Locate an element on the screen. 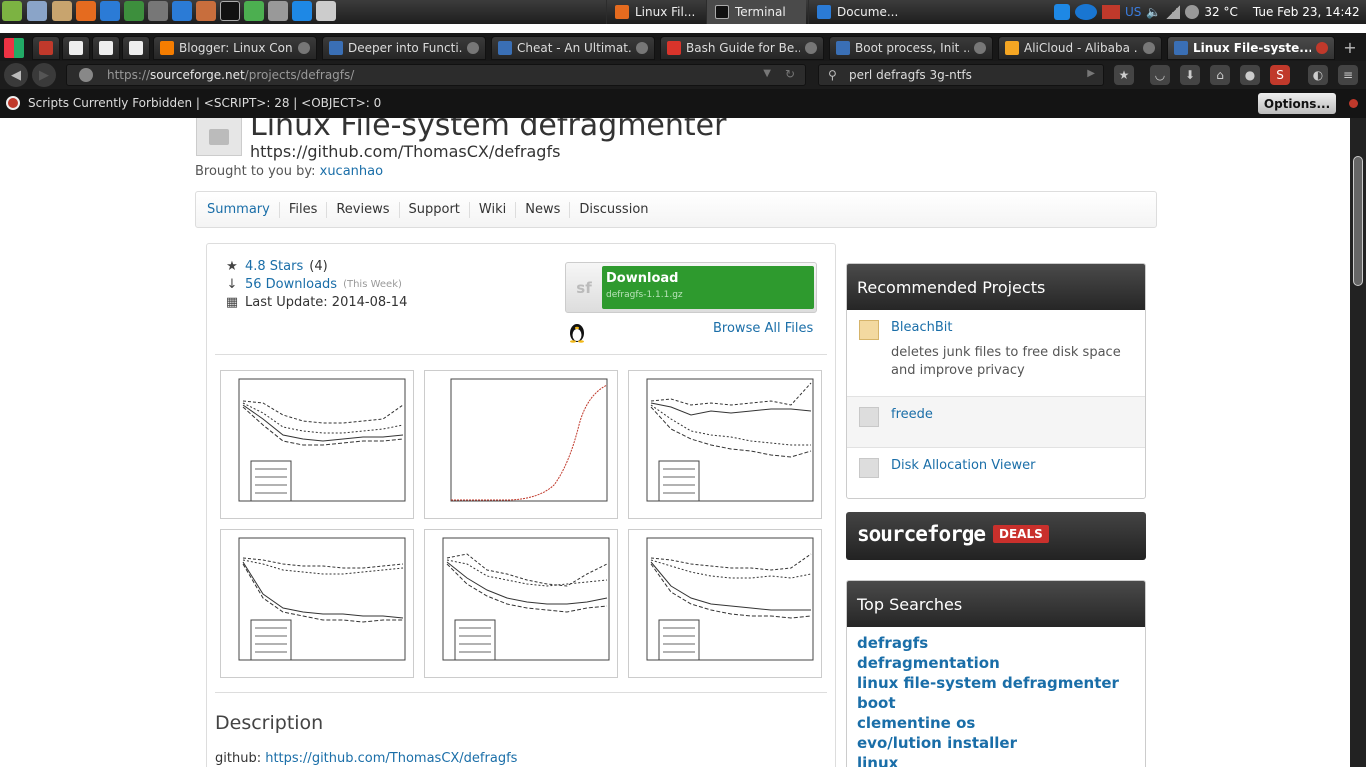  window-icon is located at coordinates (326, 11).